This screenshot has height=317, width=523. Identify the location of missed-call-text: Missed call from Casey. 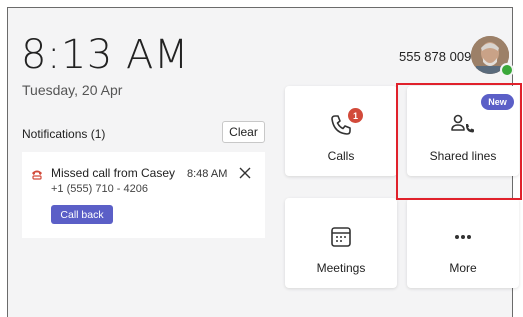
(113, 173).